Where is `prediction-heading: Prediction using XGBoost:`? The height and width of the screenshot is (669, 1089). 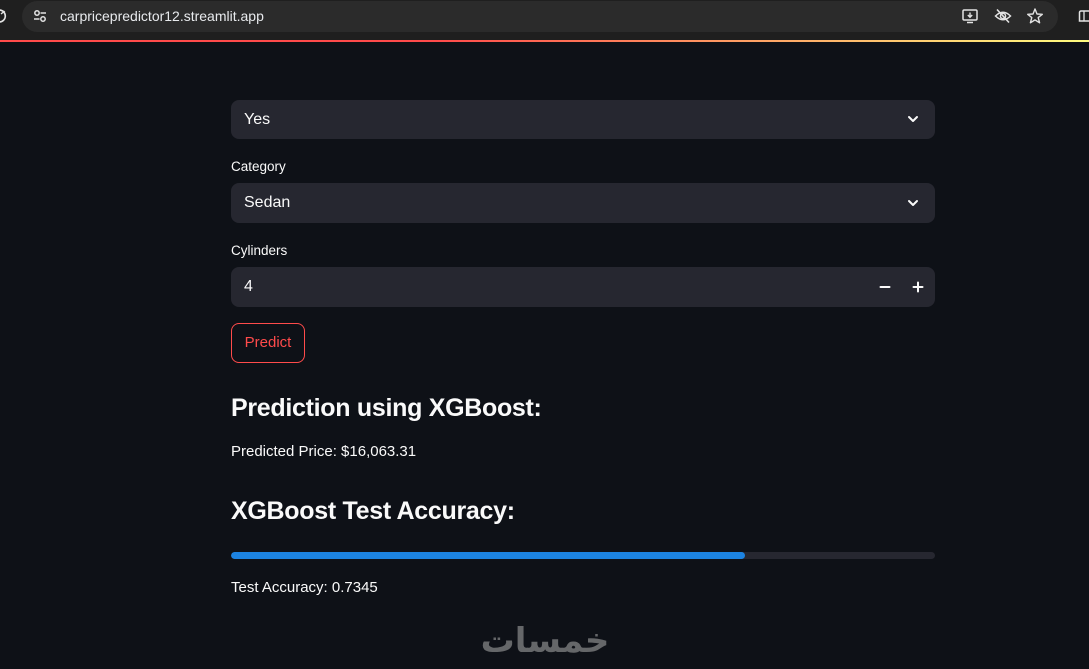 prediction-heading: Prediction using XGBoost: is located at coordinates (386, 408).